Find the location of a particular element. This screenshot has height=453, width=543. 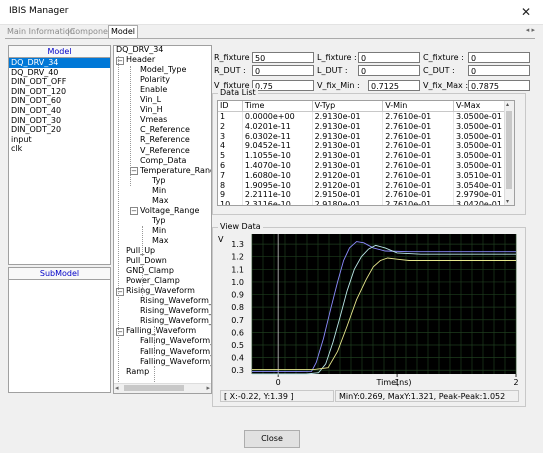

tree-node: Rising_Waveform_1 is located at coordinates (175, 301).